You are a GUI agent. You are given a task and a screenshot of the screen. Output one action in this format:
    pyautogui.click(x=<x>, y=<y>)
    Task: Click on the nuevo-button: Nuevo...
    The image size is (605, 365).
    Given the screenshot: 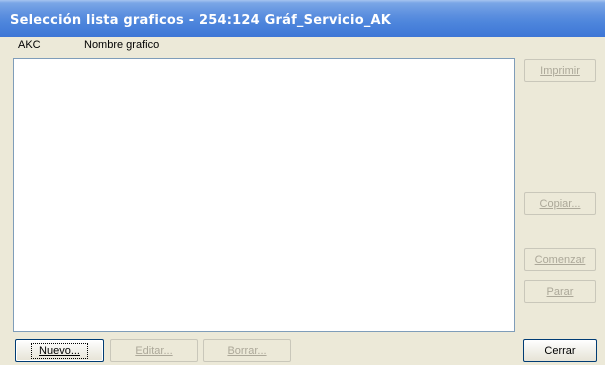 What is the action you would take?
    pyautogui.click(x=59, y=350)
    